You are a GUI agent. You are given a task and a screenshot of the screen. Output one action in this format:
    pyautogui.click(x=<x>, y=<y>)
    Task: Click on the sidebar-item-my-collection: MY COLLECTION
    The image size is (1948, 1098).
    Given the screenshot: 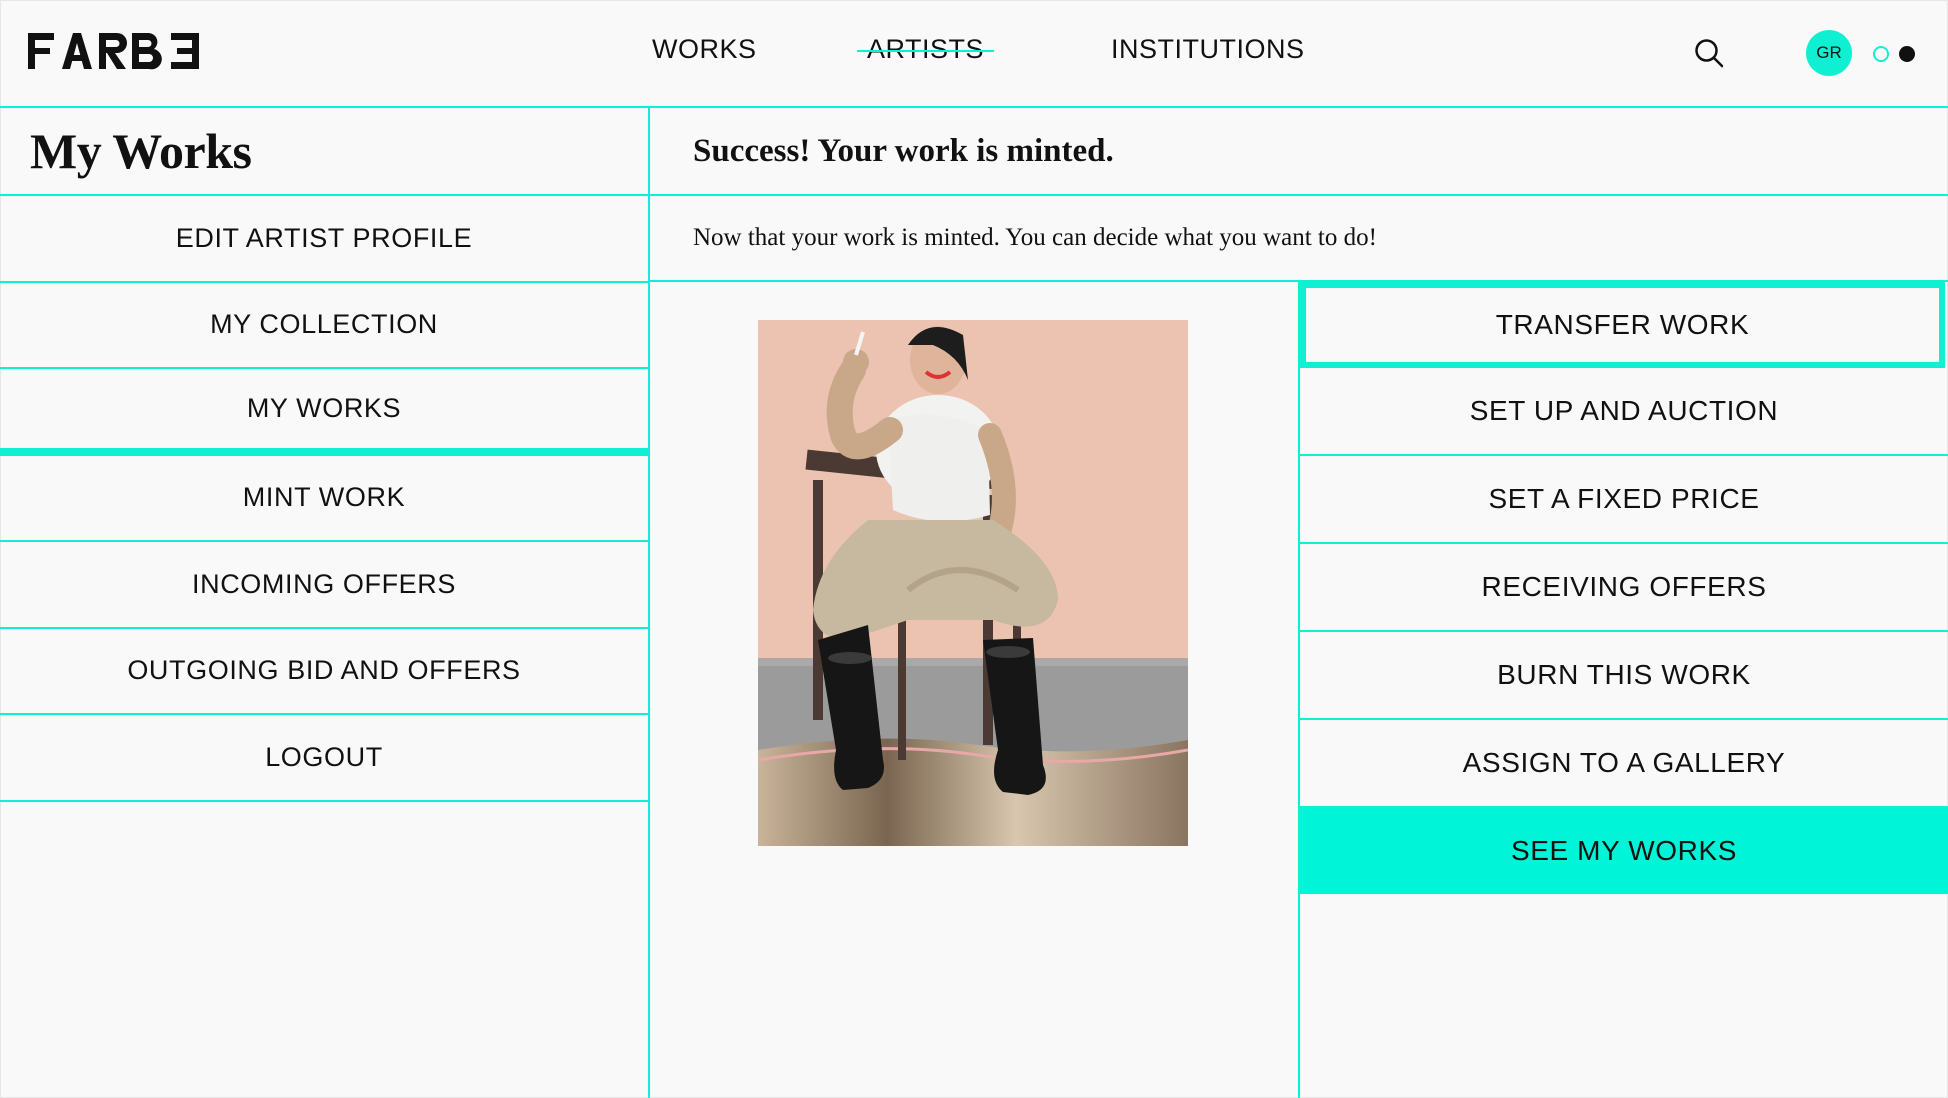 What is the action you would take?
    pyautogui.click(x=324, y=326)
    